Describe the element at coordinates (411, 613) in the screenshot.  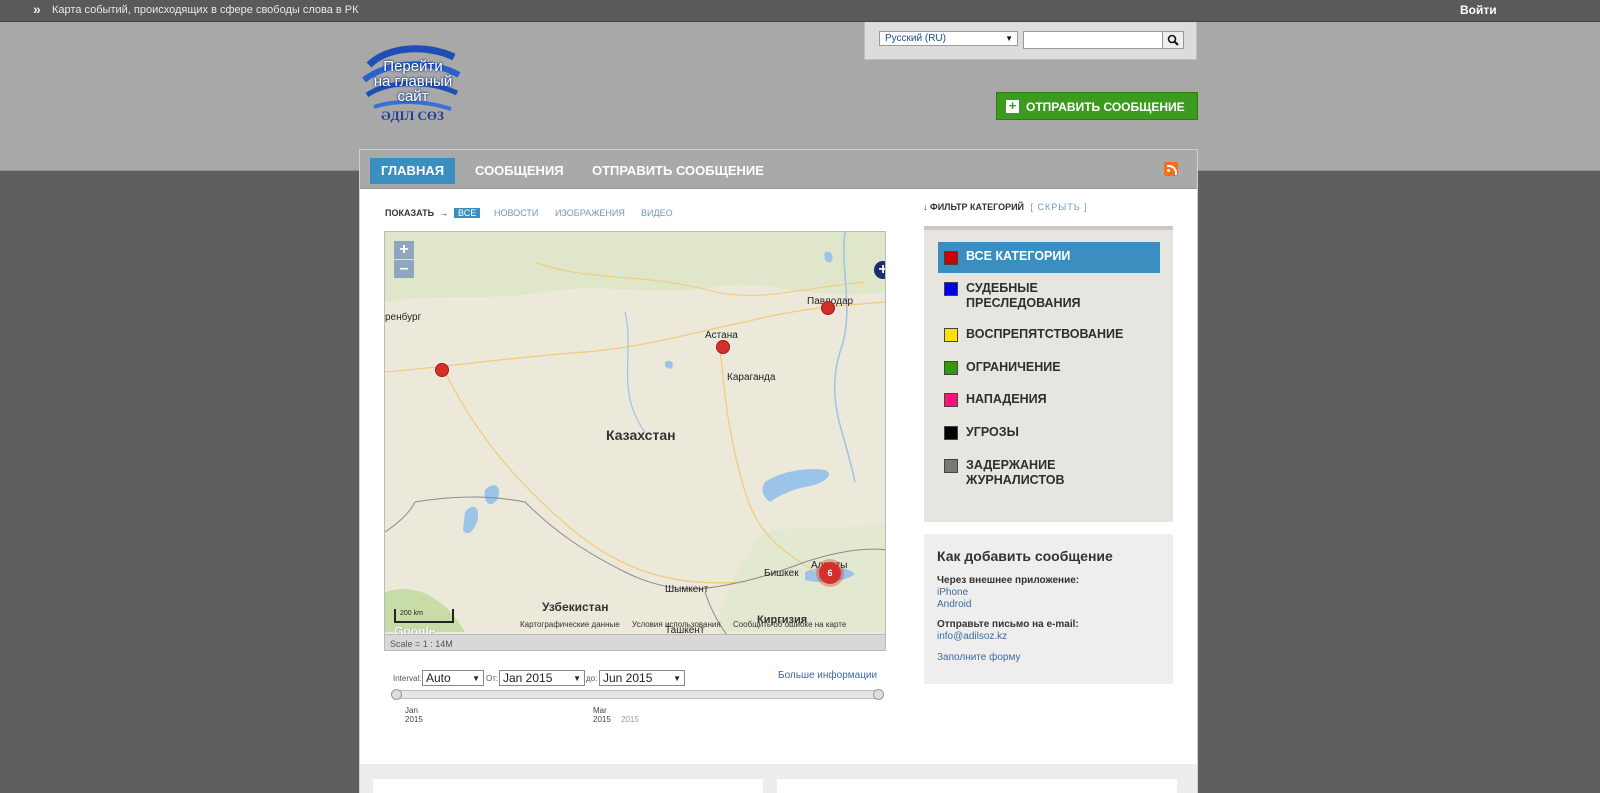
I see `map-scale-text: 200 km` at that location.